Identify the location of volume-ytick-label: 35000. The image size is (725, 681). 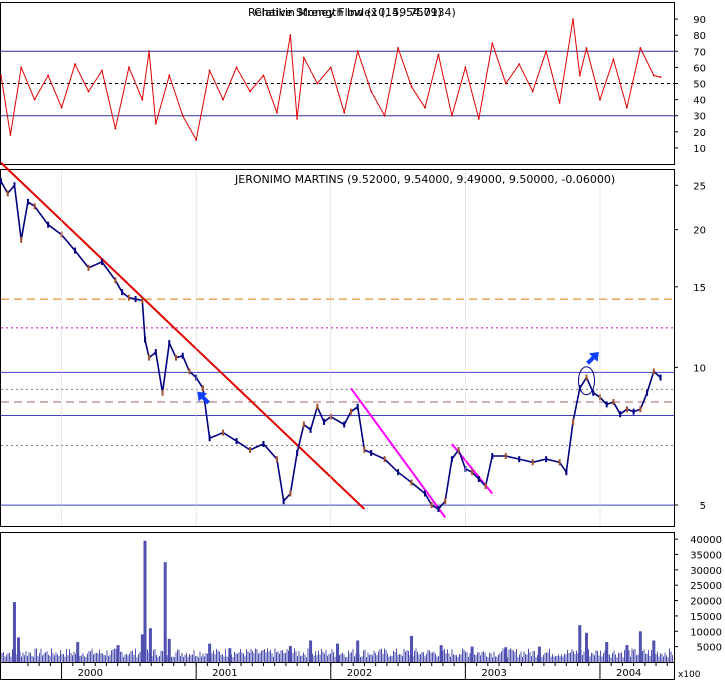
(706, 556).